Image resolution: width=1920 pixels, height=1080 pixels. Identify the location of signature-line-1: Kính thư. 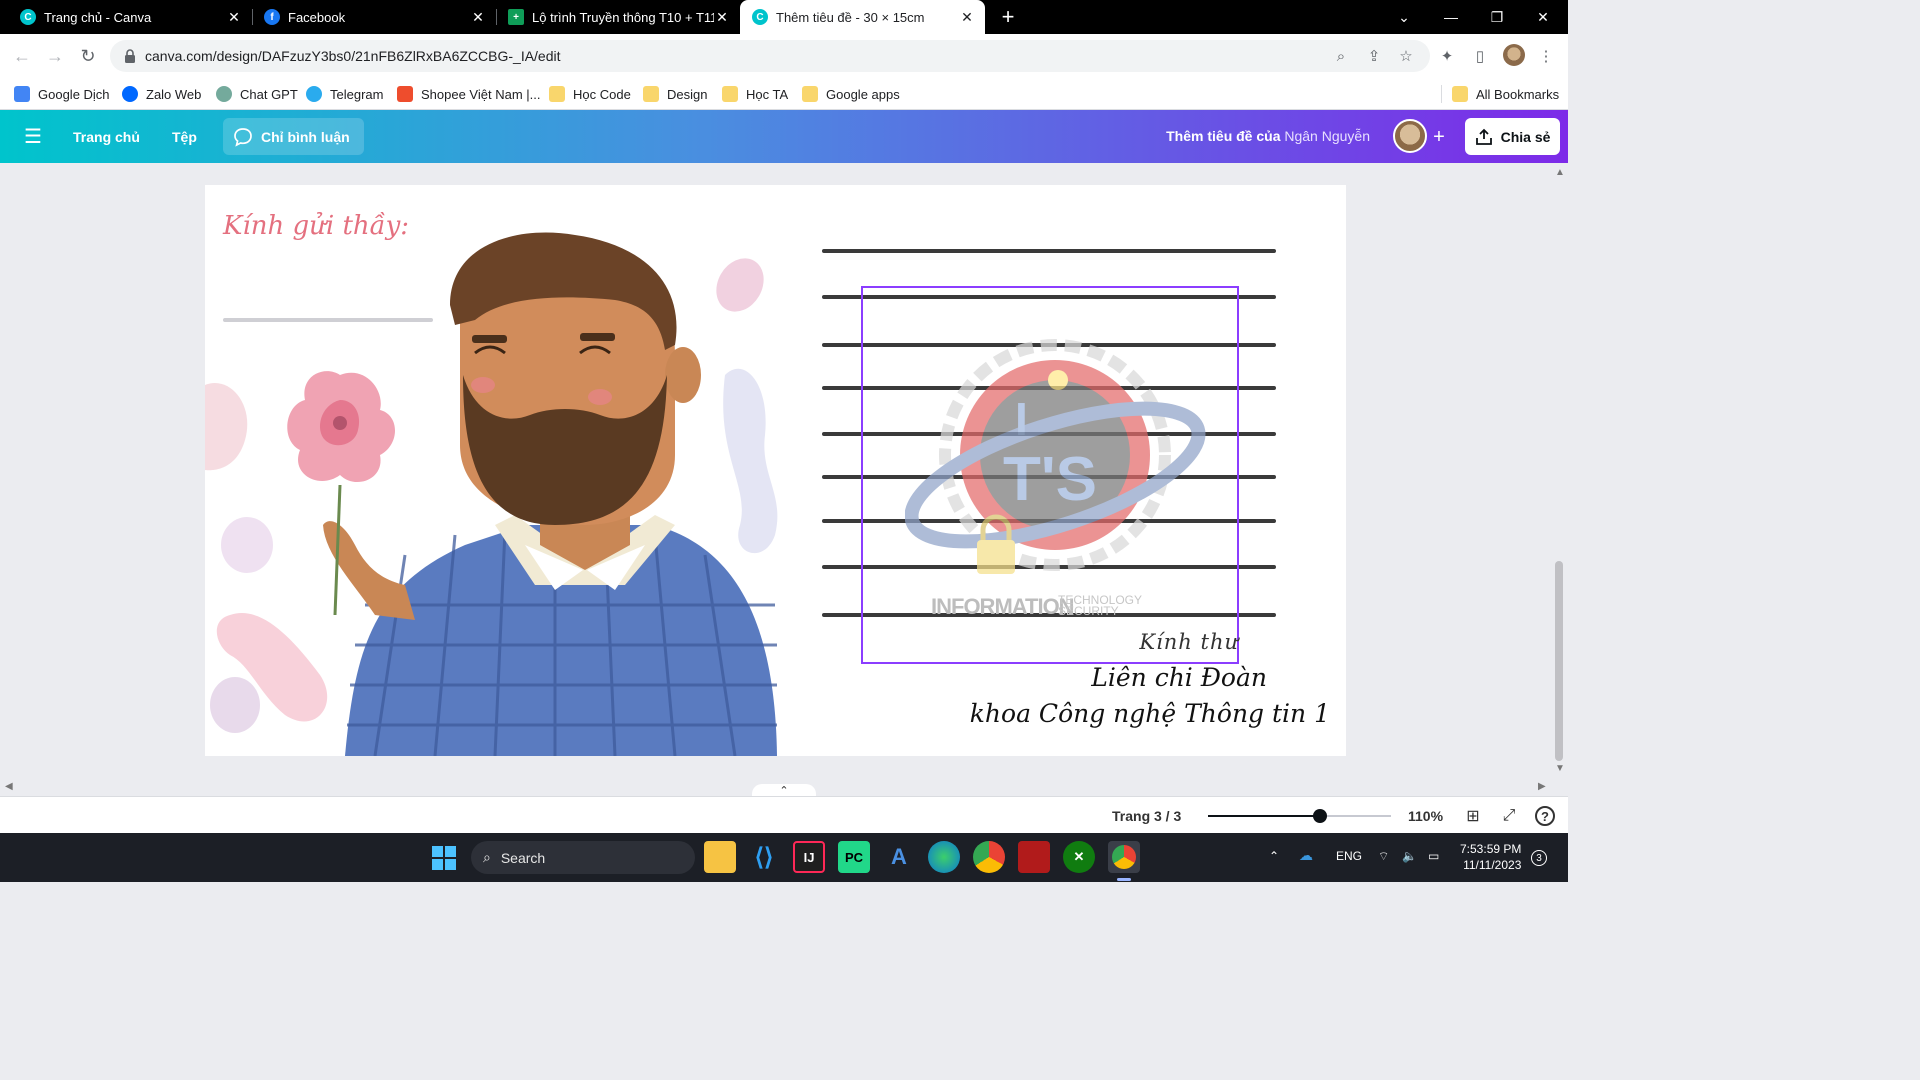
(1189, 642).